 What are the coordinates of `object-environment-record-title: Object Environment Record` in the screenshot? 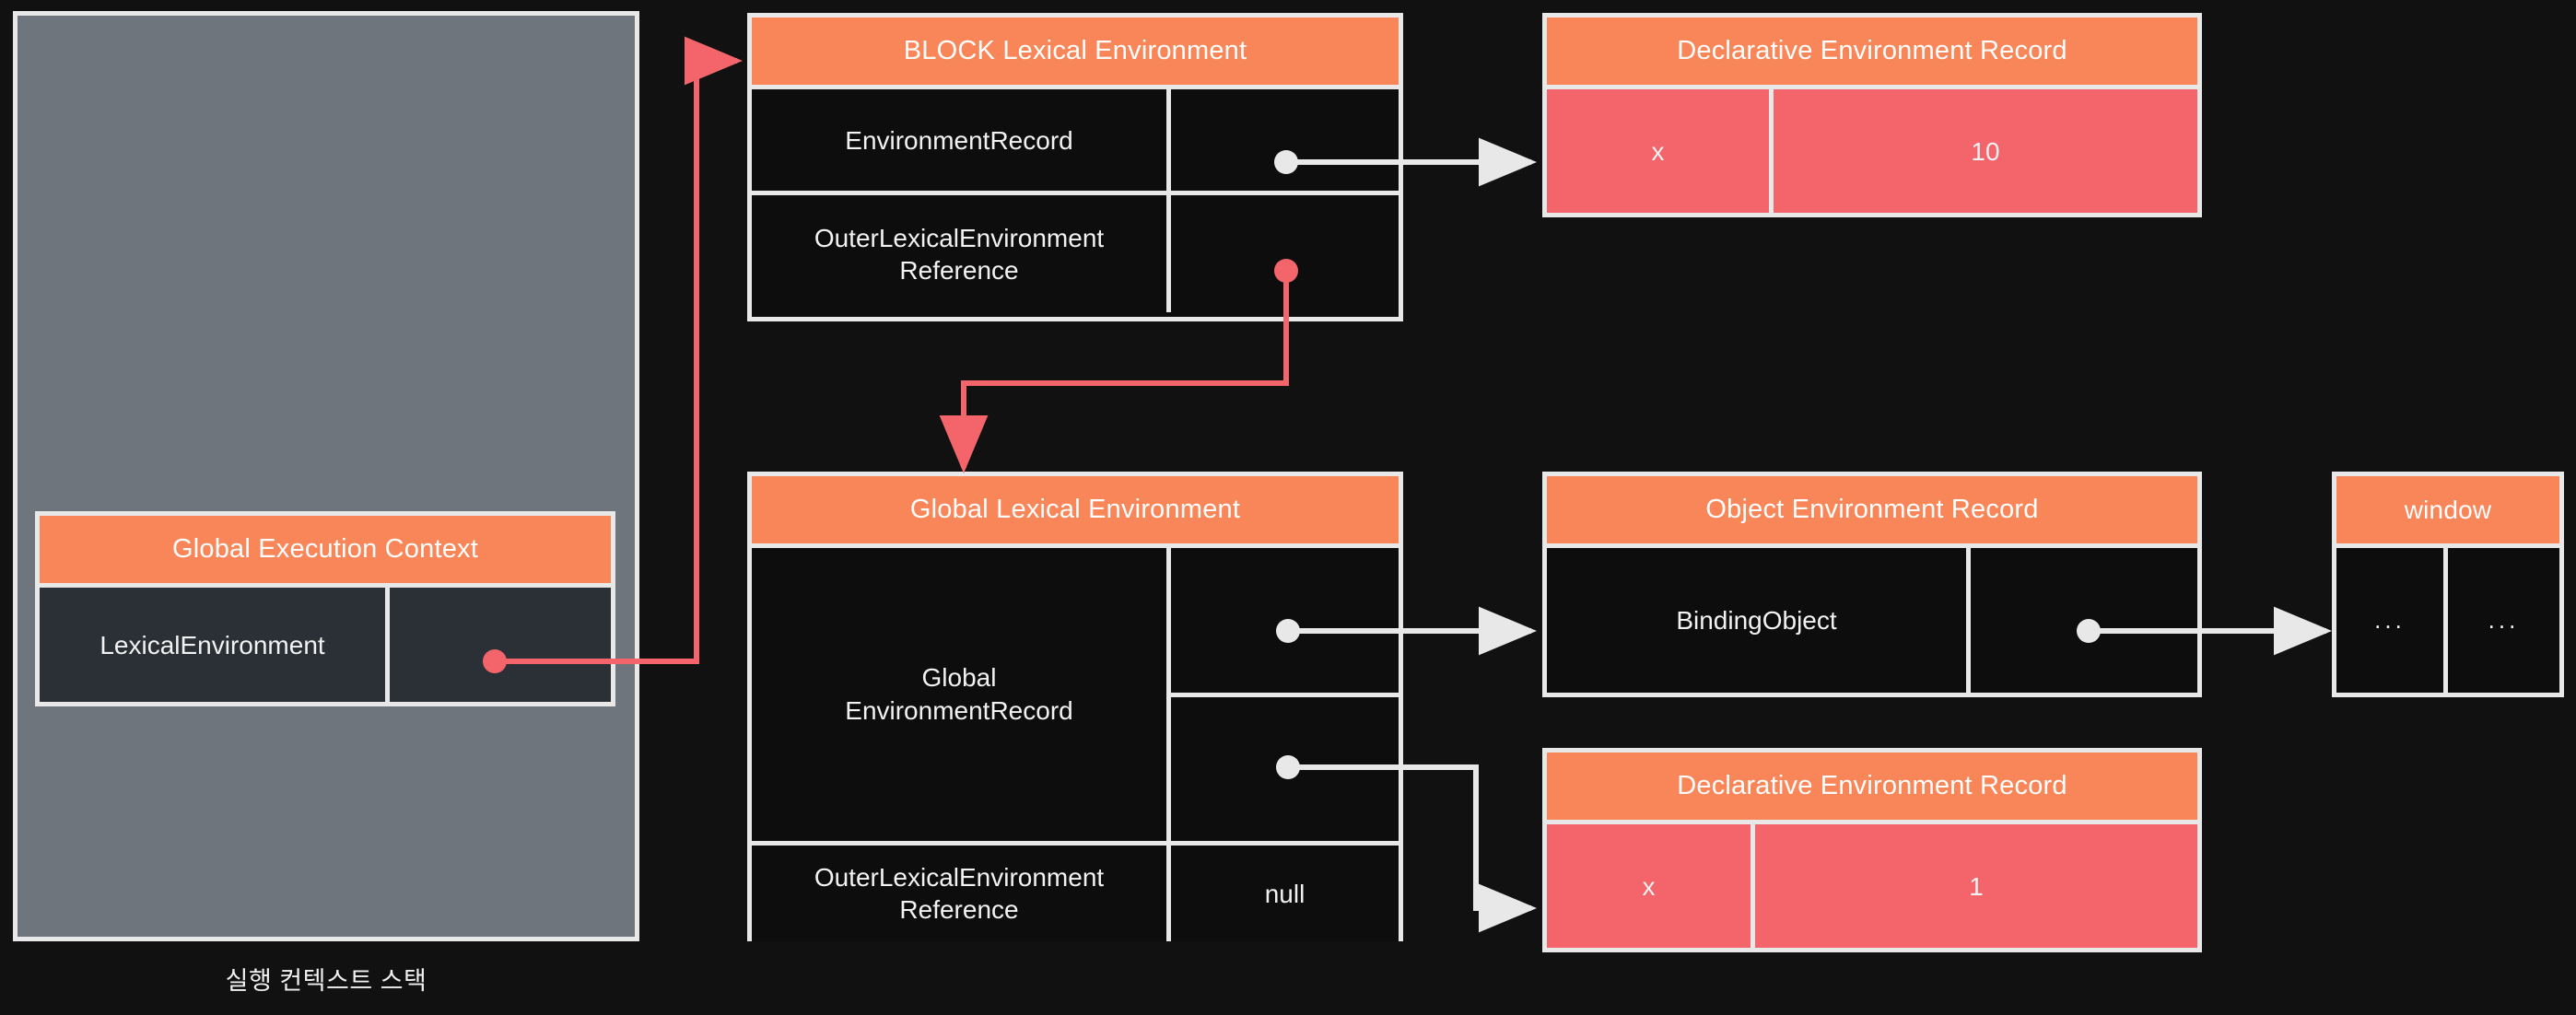 It's located at (1872, 512).